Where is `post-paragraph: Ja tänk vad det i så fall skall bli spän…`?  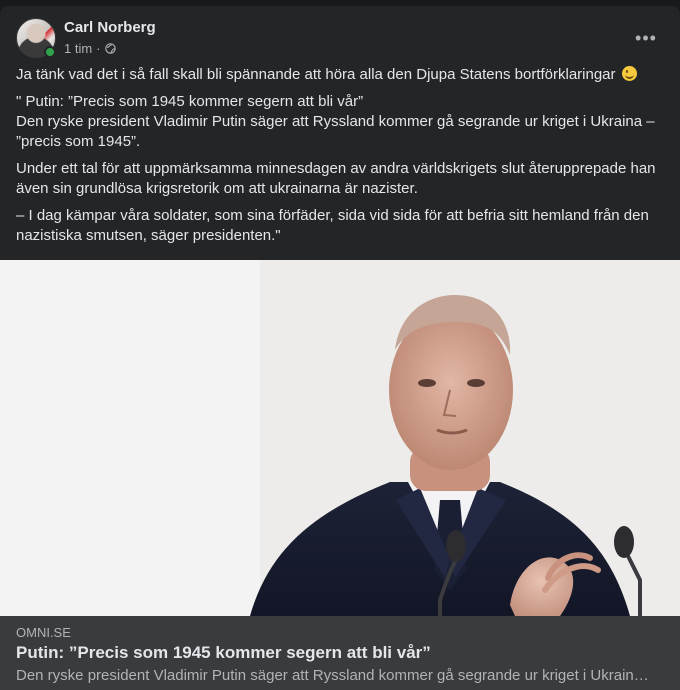 post-paragraph: Ja tänk vad det i så fall skall bli spän… is located at coordinates (338, 75).